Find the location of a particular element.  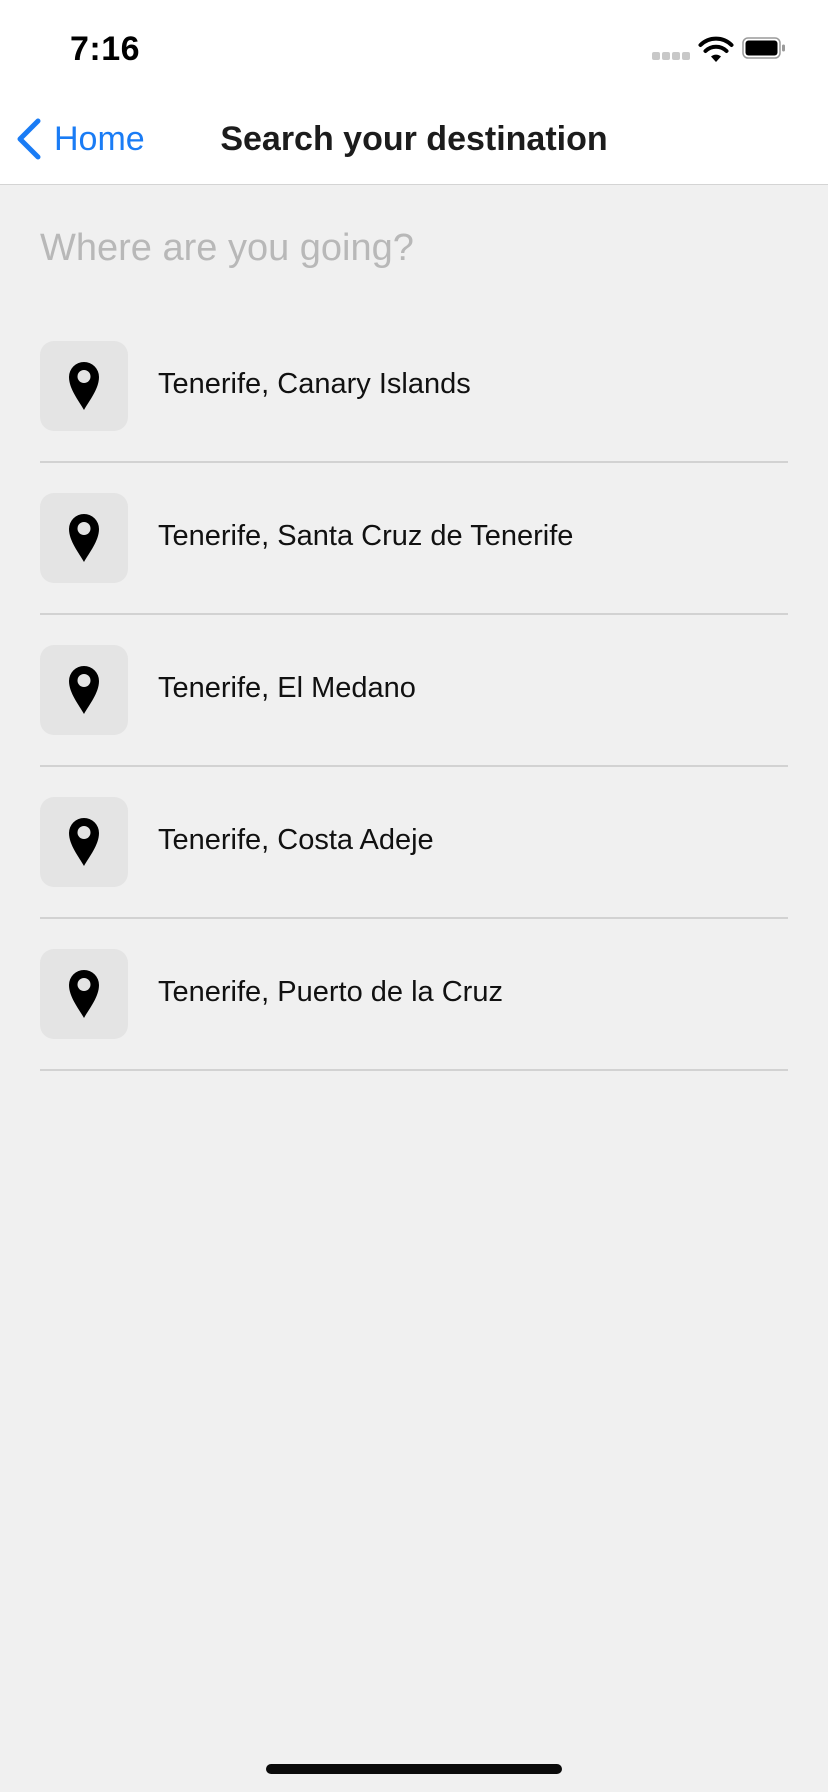

back-button: Home is located at coordinates (79, 139).